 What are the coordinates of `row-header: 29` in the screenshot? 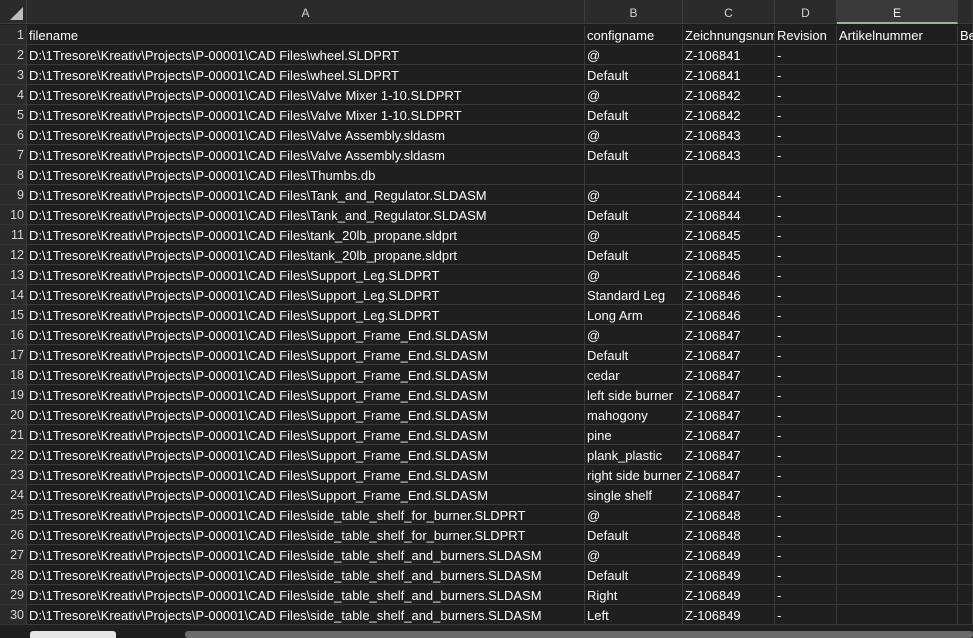 It's located at (13, 595).